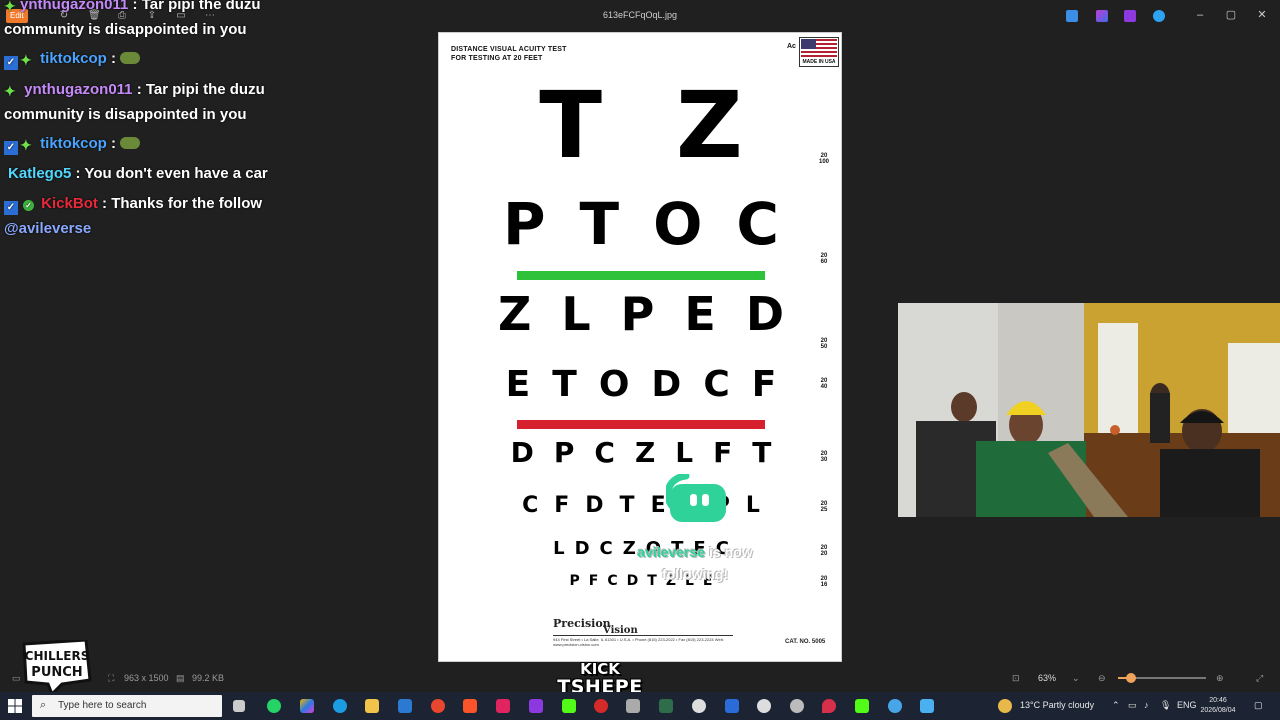  Describe the element at coordinates (1165, 705) in the screenshot. I see `microphone-icon: 🎙` at that location.